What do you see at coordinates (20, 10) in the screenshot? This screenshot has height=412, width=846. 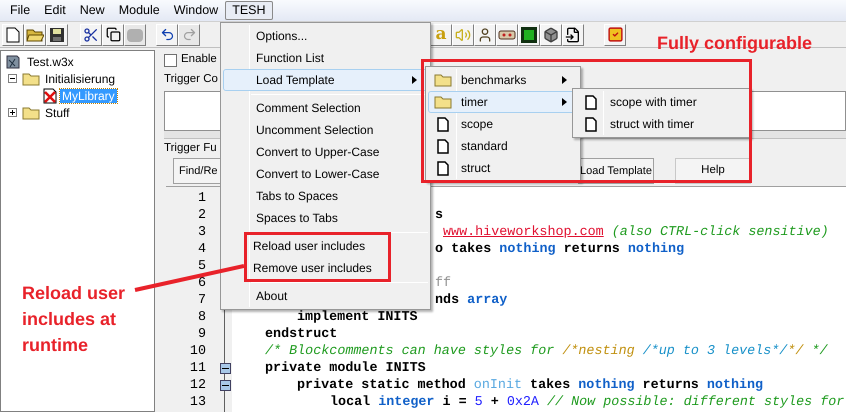 I see `menu-bar-item: File` at bounding box center [20, 10].